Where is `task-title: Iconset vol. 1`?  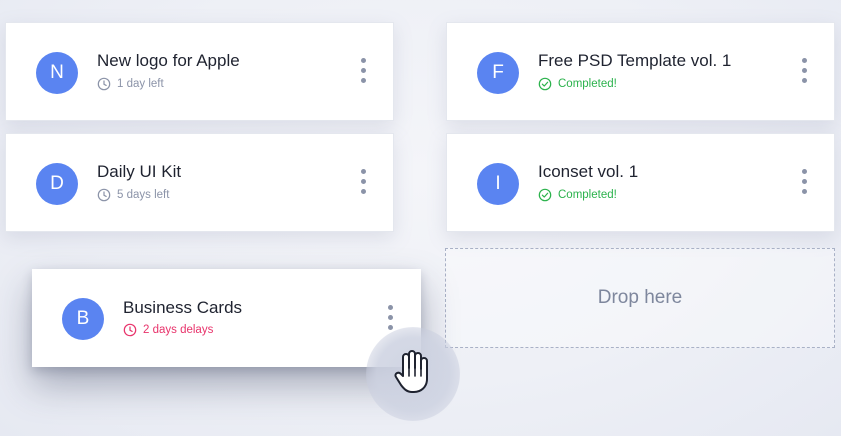 task-title: Iconset vol. 1 is located at coordinates (588, 171).